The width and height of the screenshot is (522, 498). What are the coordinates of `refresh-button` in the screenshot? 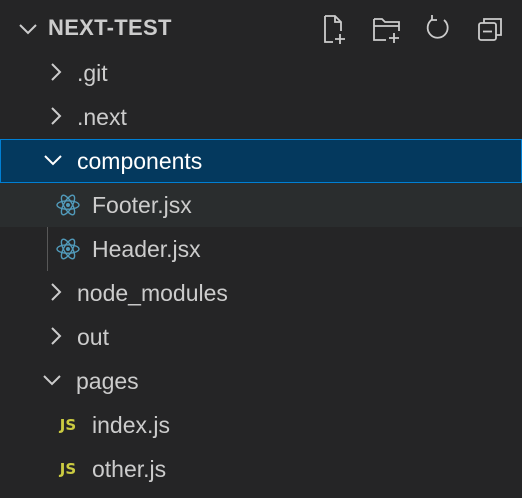 It's located at (438, 29).